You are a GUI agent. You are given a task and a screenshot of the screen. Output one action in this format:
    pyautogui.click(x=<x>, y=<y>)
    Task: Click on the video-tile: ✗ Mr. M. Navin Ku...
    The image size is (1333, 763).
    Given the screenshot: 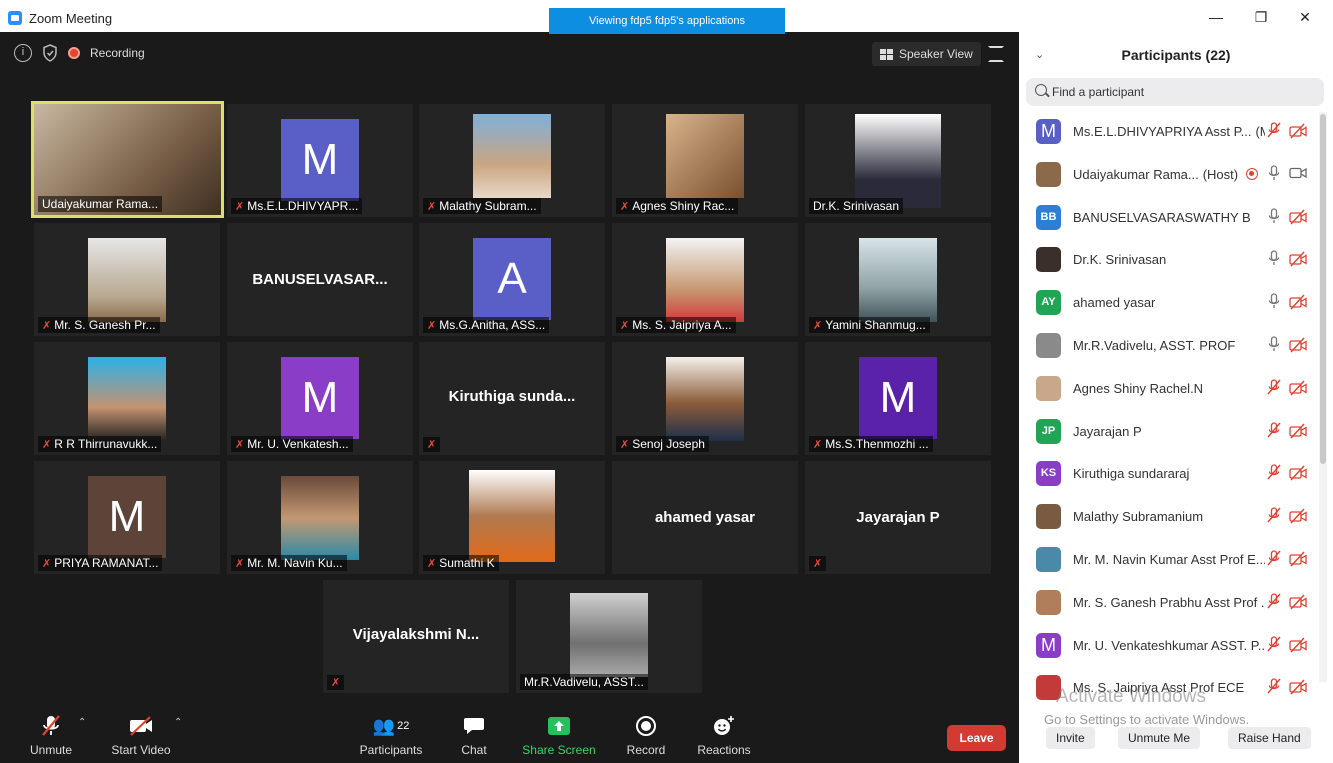 What is the action you would take?
    pyautogui.click(x=320, y=517)
    